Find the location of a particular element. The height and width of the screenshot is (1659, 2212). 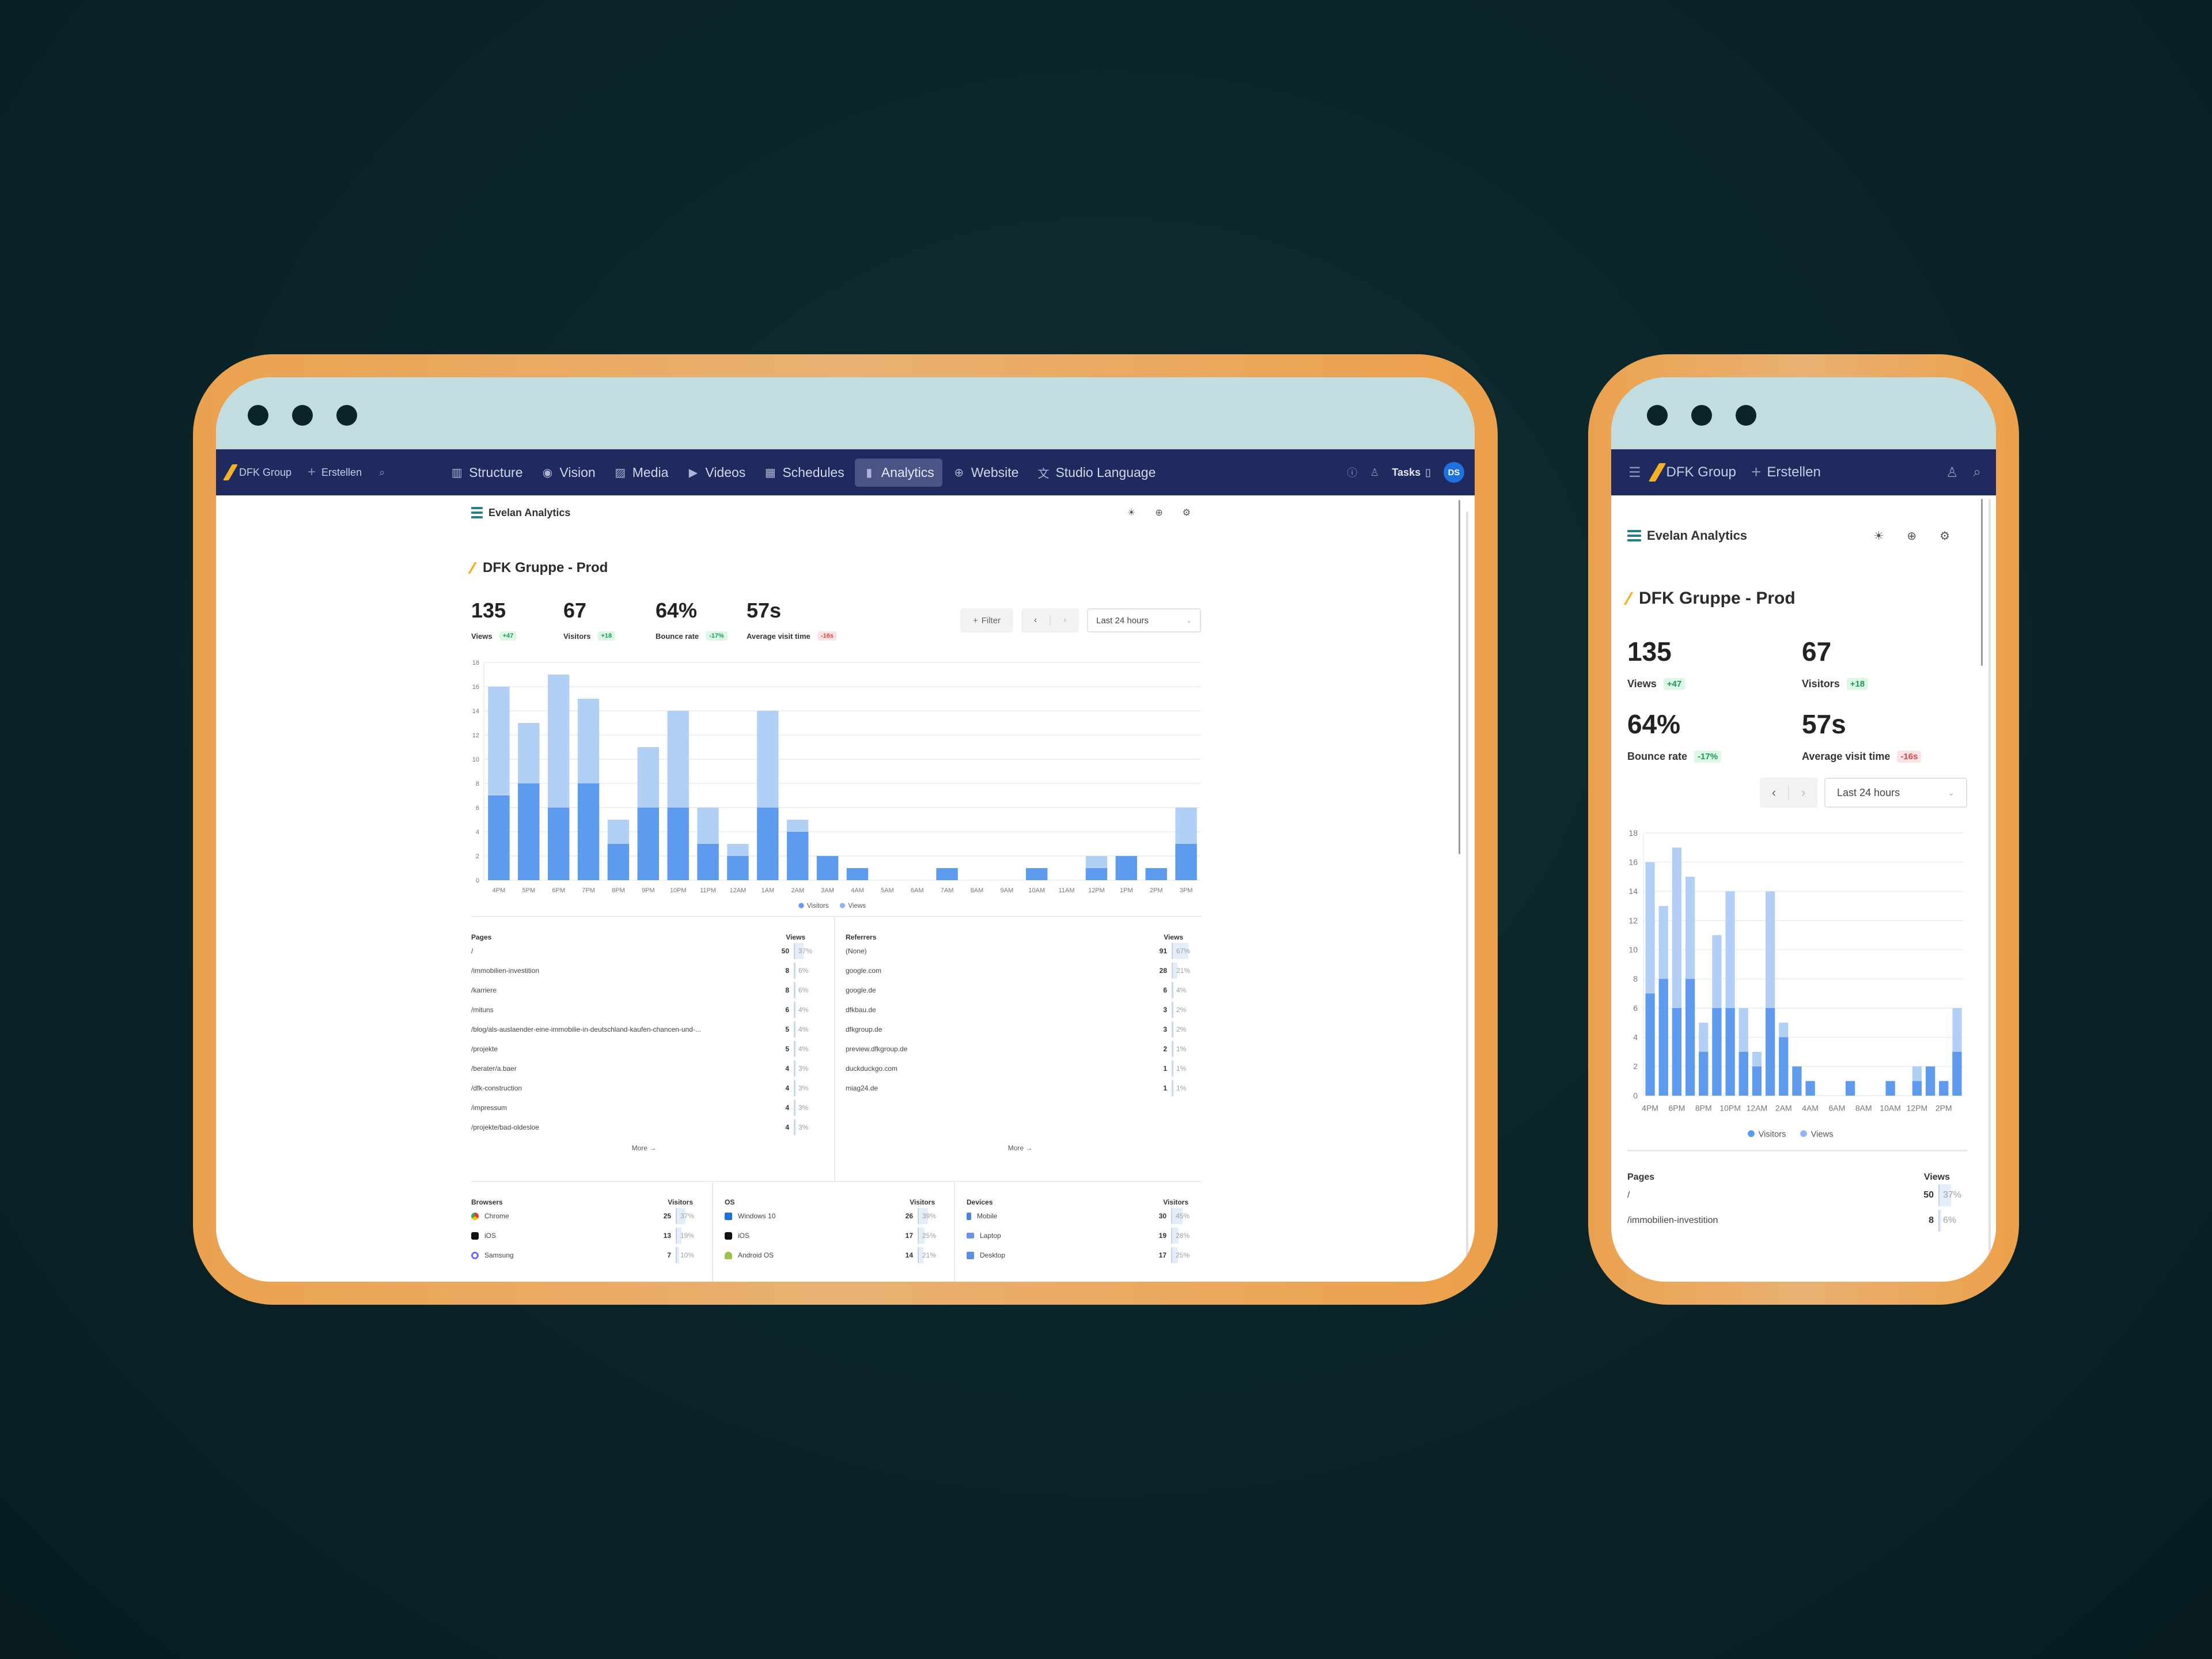

nav-tab-structure: ▥ Structure is located at coordinates (486, 473).